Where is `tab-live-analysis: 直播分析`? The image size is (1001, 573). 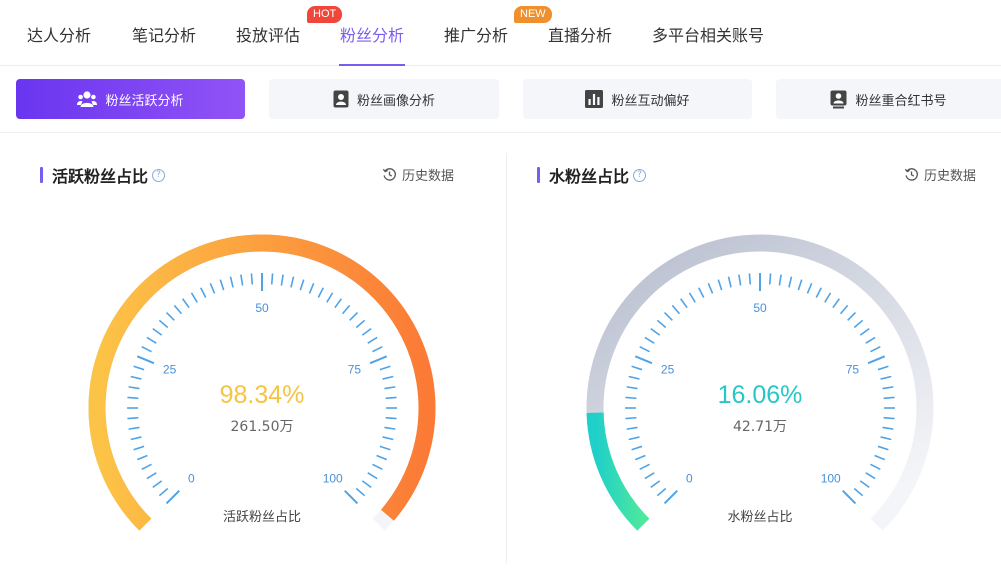
tab-live-analysis: 直播分析 is located at coordinates (580, 34).